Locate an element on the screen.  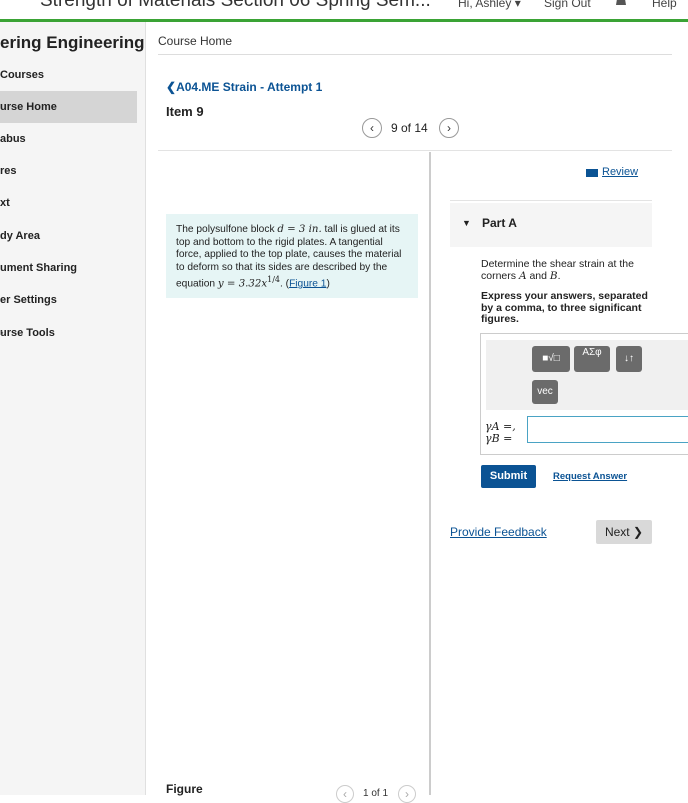
previous-item-button: ‹ is located at coordinates (372, 128).